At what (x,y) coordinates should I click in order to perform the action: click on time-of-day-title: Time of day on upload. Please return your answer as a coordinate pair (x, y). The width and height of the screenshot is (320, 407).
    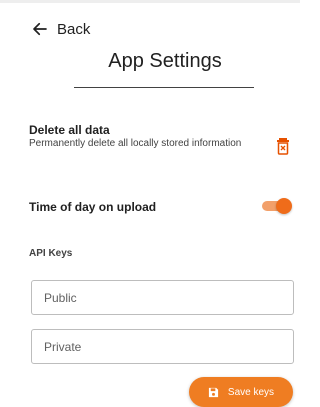
    Looking at the image, I should click on (93, 207).